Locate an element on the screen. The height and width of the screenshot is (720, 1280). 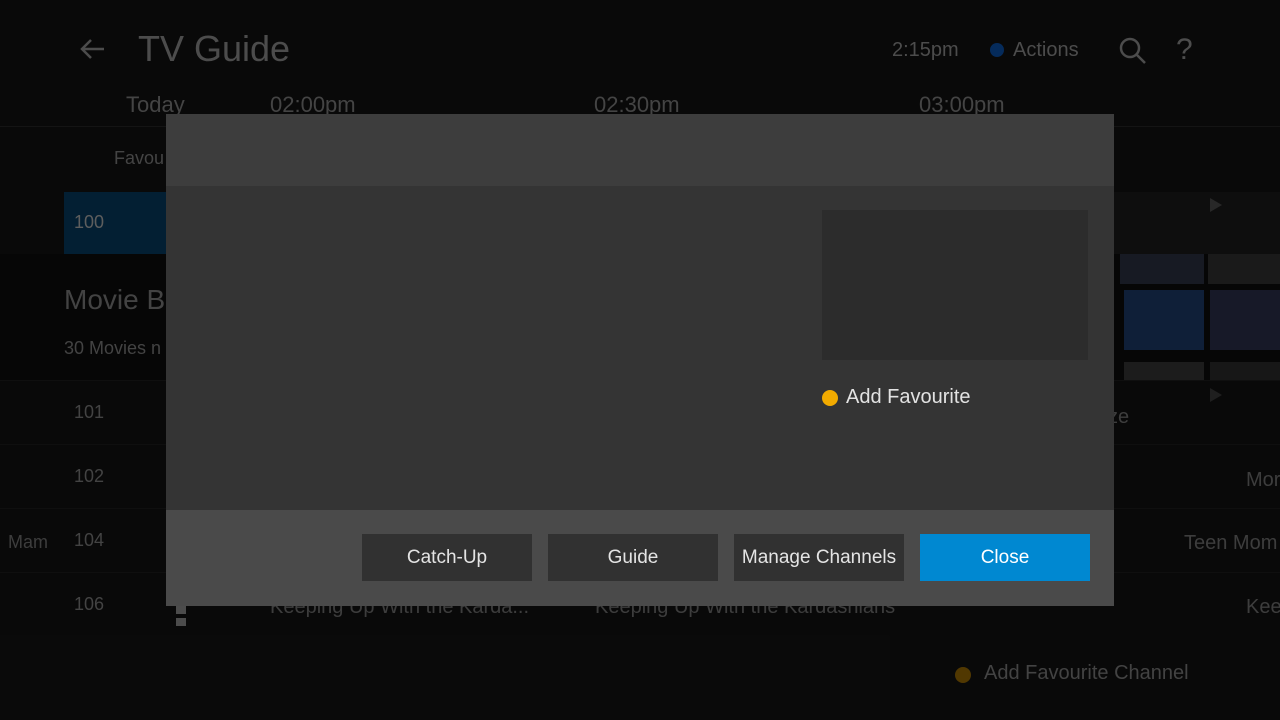
manage-channels-button: Manage Channels is located at coordinates (819, 557).